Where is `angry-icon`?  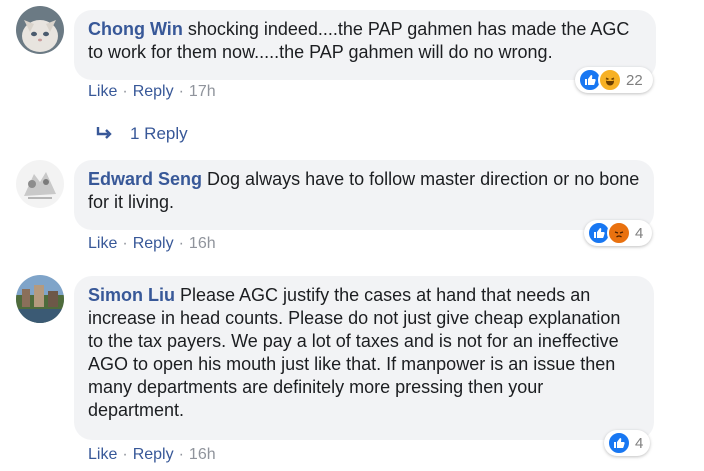 angry-icon is located at coordinates (619, 233).